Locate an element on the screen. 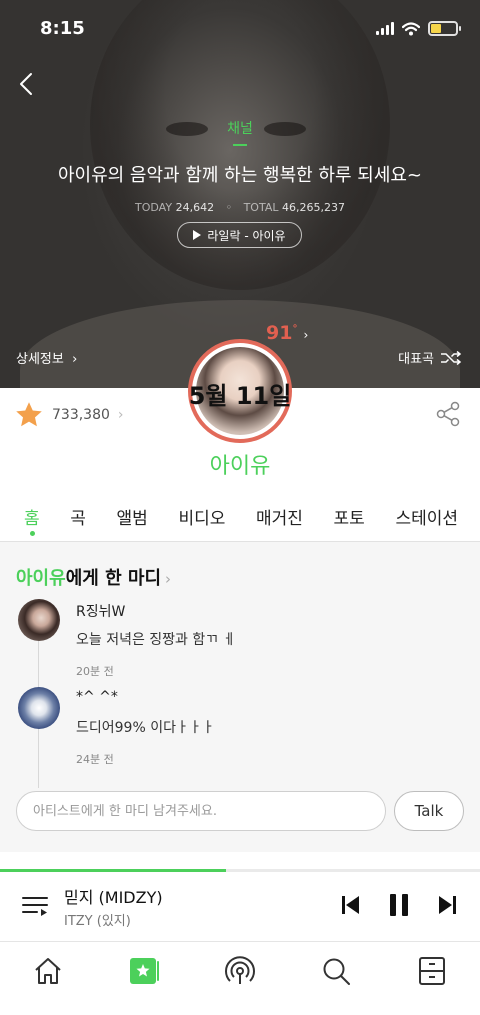  tab-videos: 비디오 is located at coordinates (201, 519).